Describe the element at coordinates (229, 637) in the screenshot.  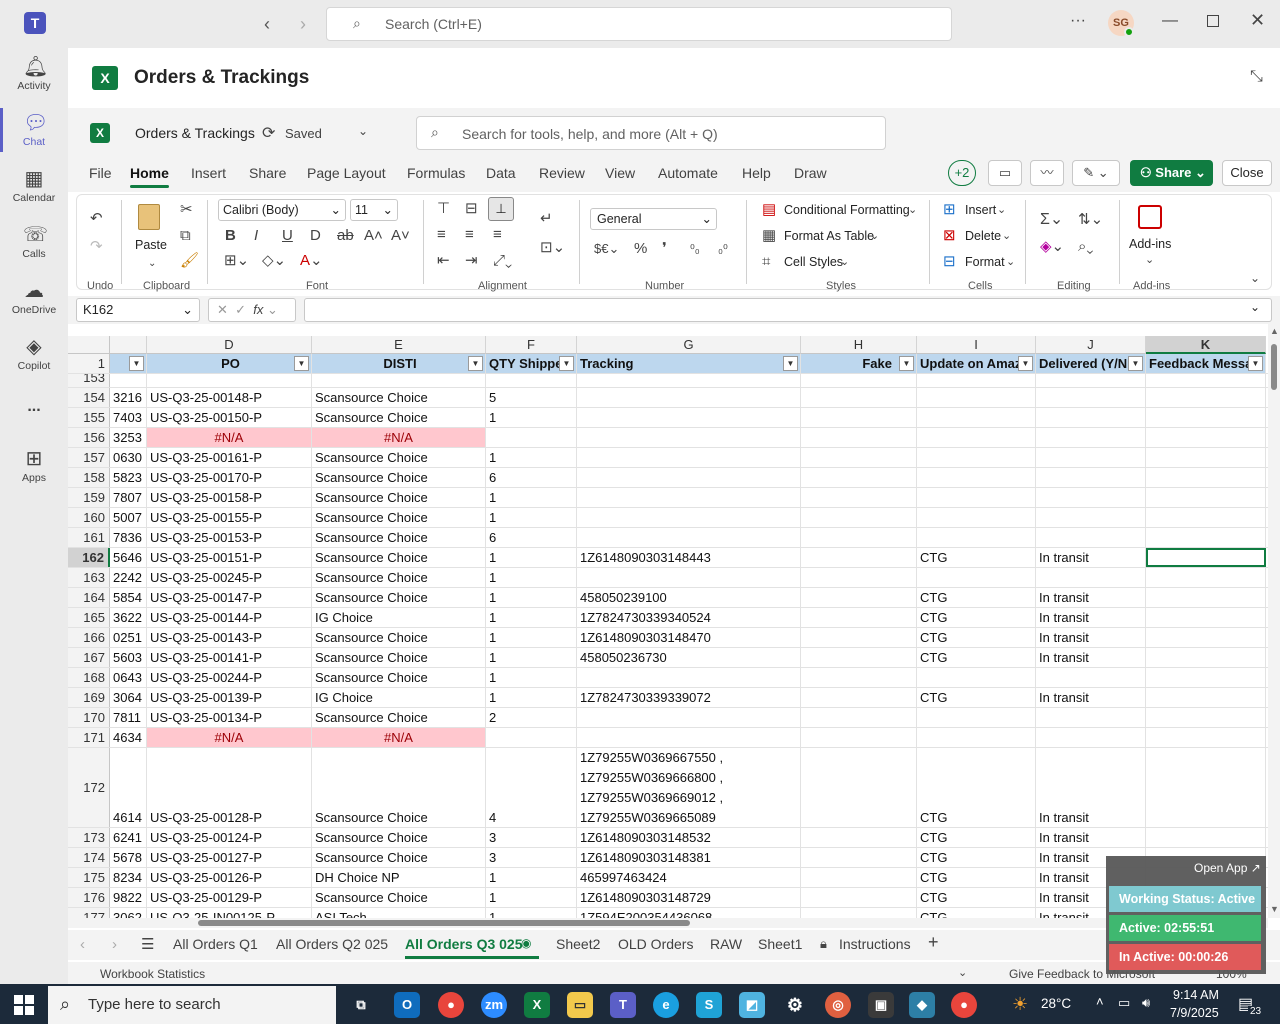
I see `cell: US-Q3-25-00143-P` at that location.